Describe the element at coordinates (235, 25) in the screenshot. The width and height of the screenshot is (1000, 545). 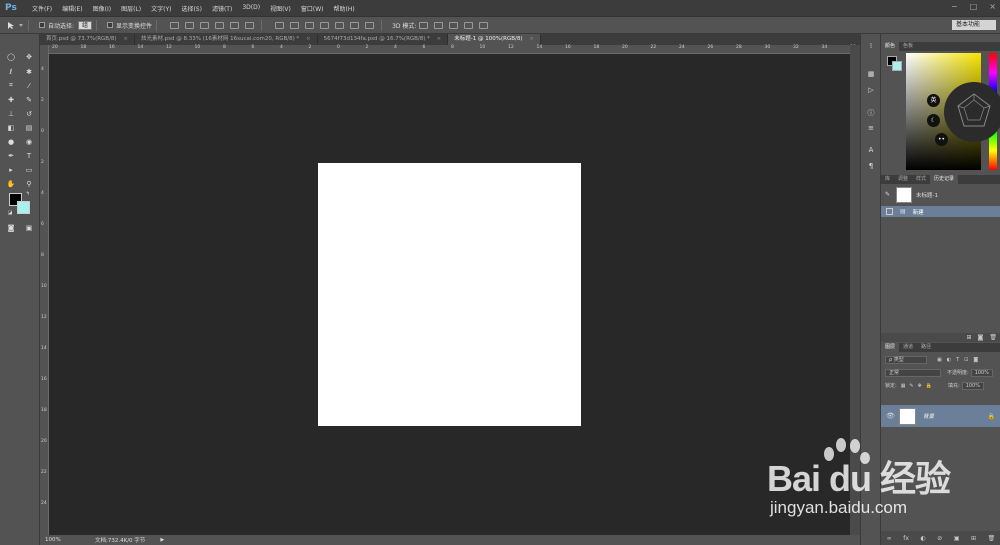
I see `align-hcenter-icon` at that location.